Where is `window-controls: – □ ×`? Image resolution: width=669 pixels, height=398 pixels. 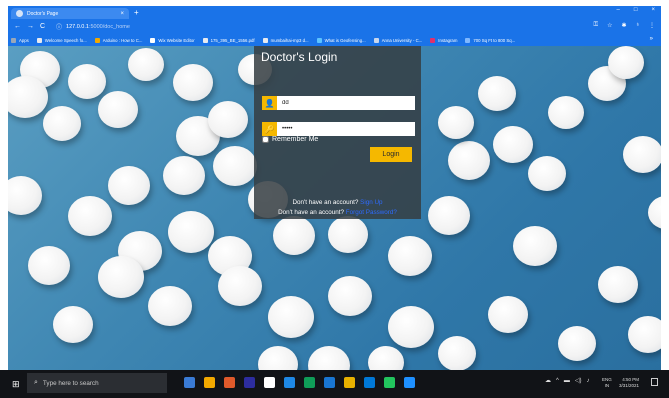
window-controls: – □ × is located at coordinates (636, 10).